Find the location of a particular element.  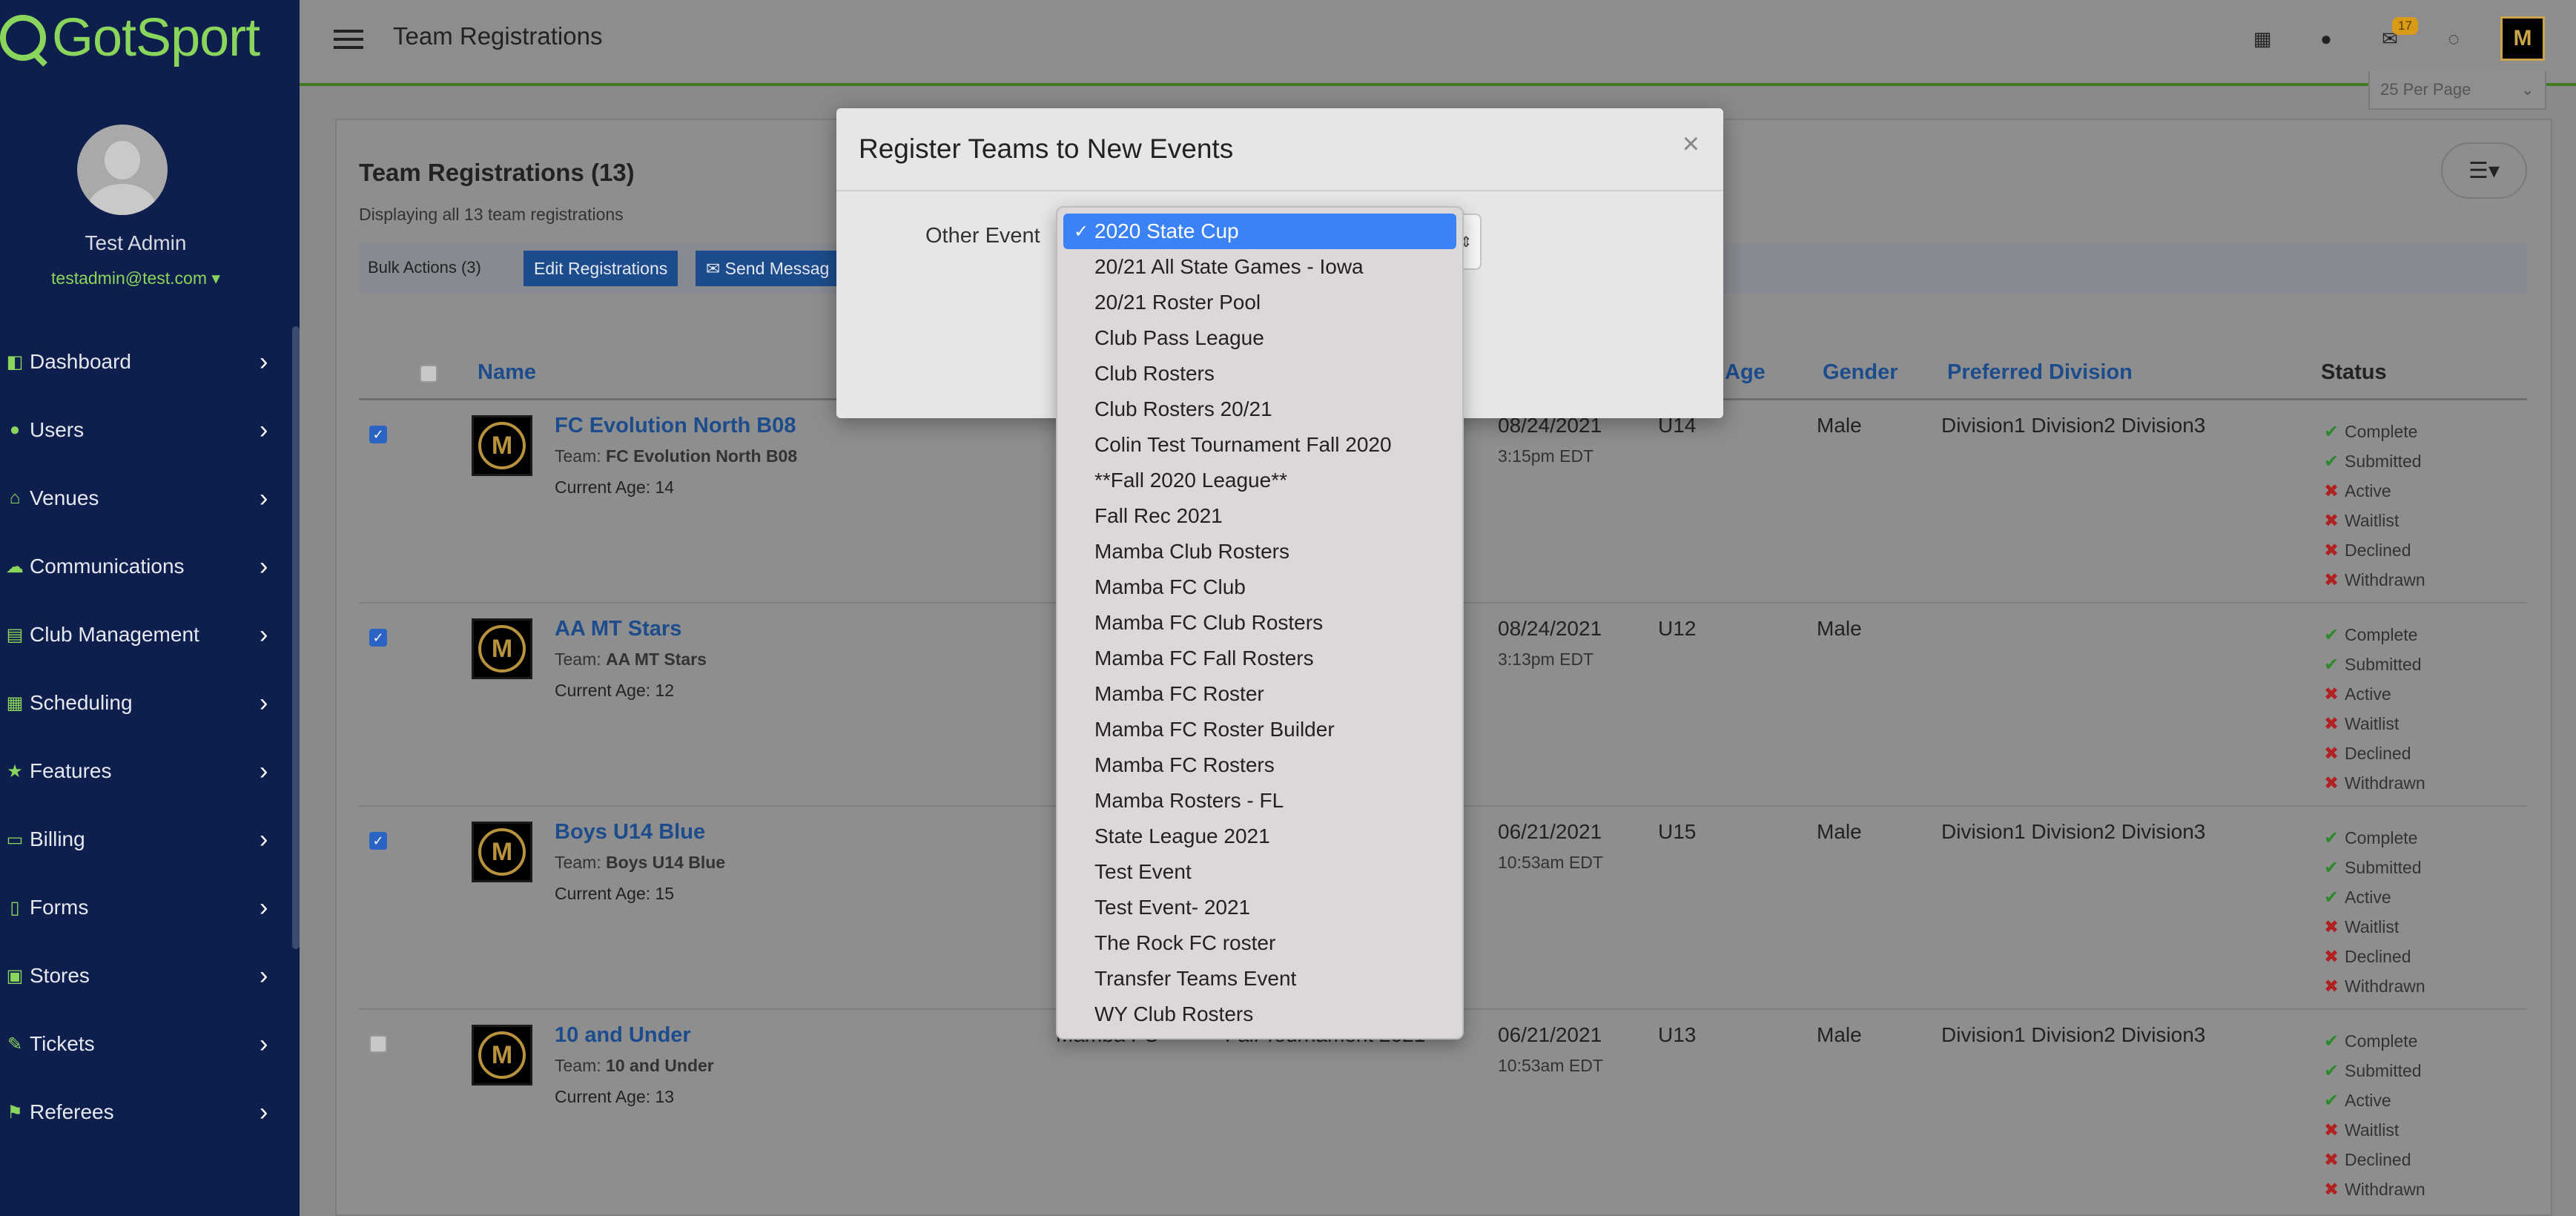

user-icon: ● is located at coordinates (2326, 38).